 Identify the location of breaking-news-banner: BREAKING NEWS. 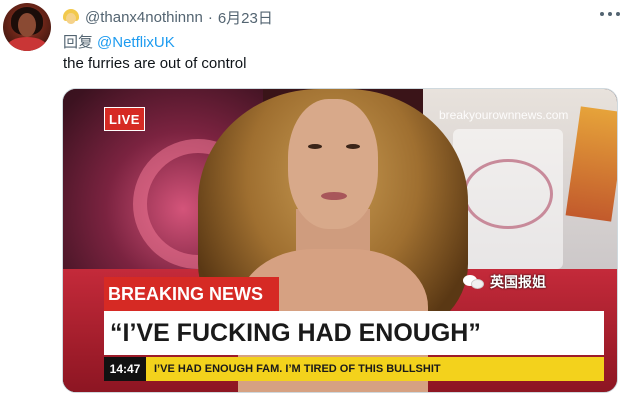
(191, 294).